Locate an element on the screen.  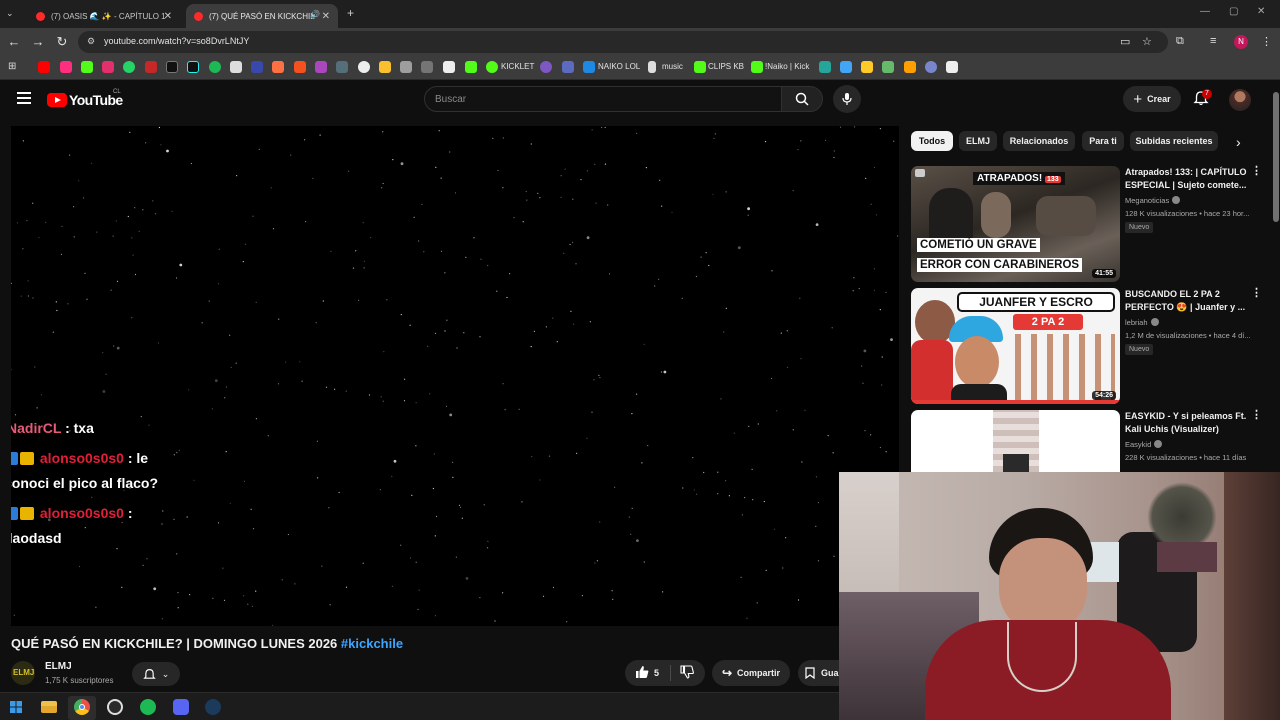
back-arrow-icon: ← is located at coordinates (14, 42).